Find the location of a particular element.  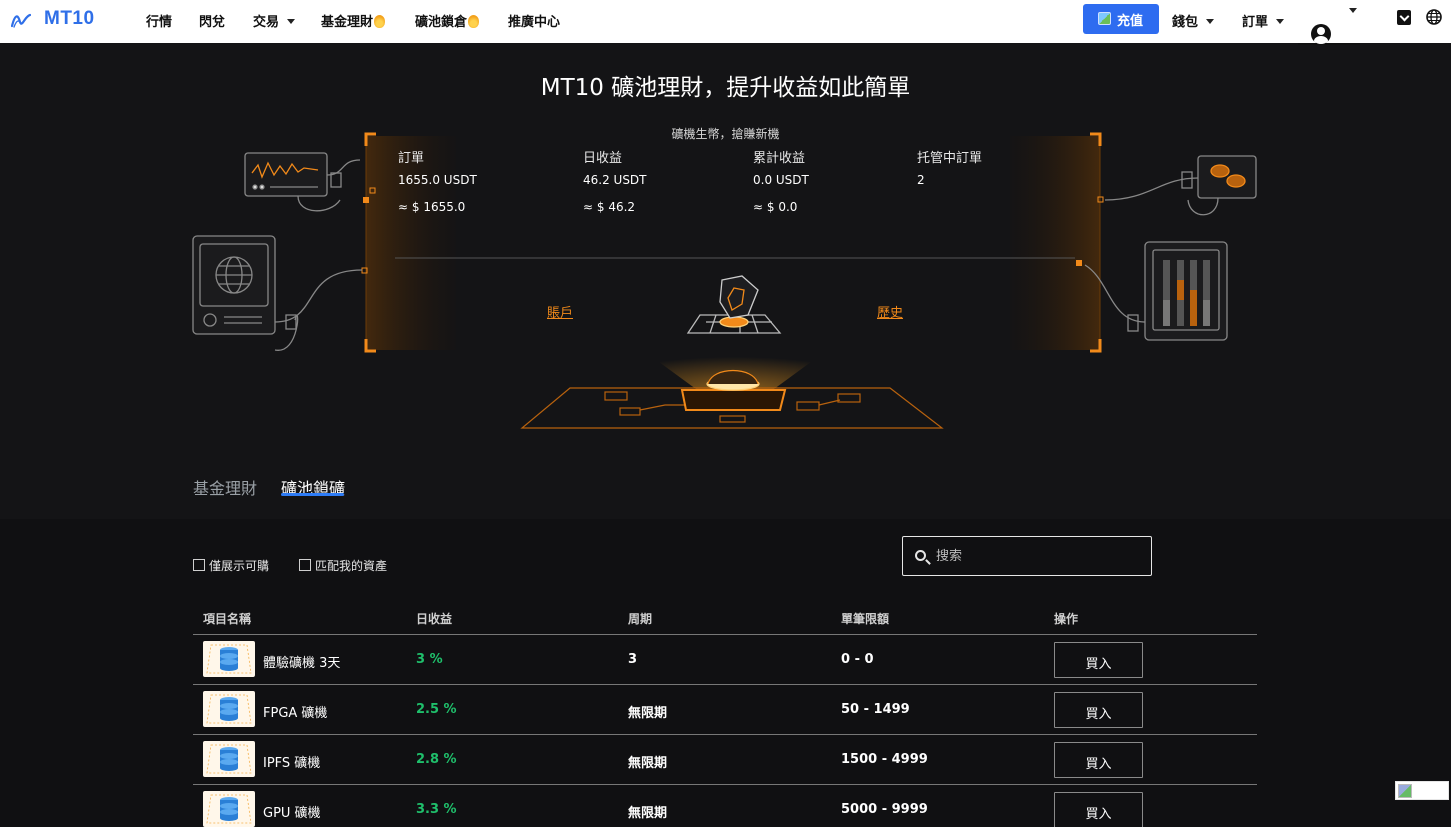

stat-total-value: 0.0 USDT is located at coordinates (781, 180).